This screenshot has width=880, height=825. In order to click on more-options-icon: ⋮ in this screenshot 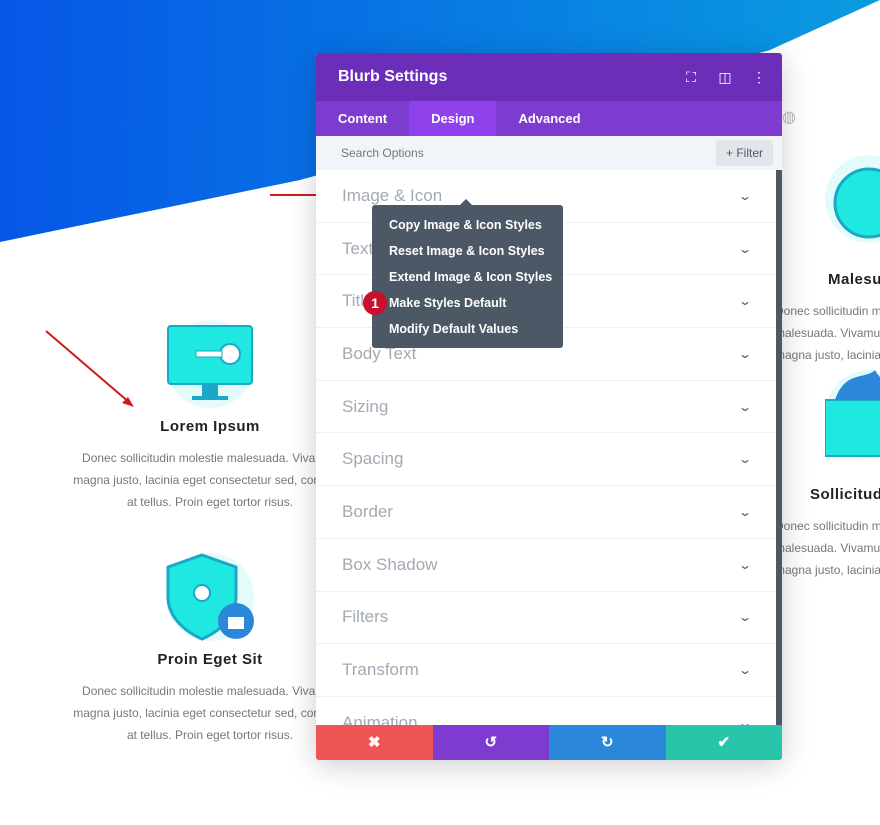, I will do `click(759, 77)`.